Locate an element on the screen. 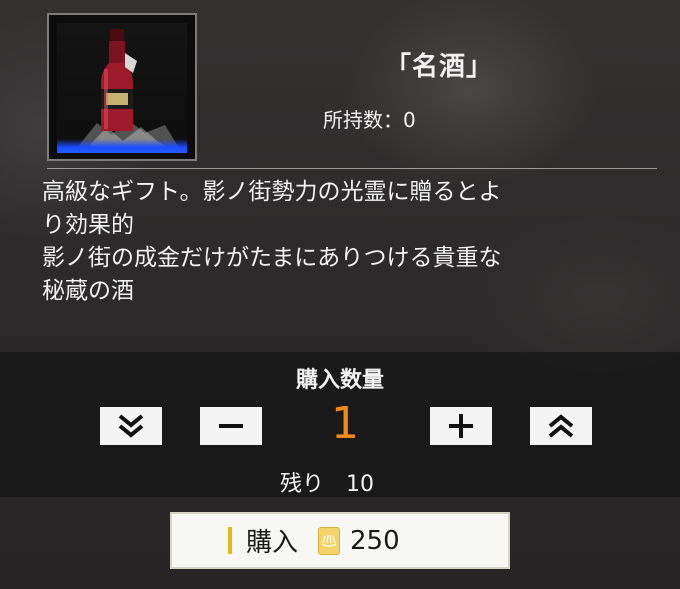 The image size is (680, 589). owned-count: 所持数：0 is located at coordinates (369, 120).